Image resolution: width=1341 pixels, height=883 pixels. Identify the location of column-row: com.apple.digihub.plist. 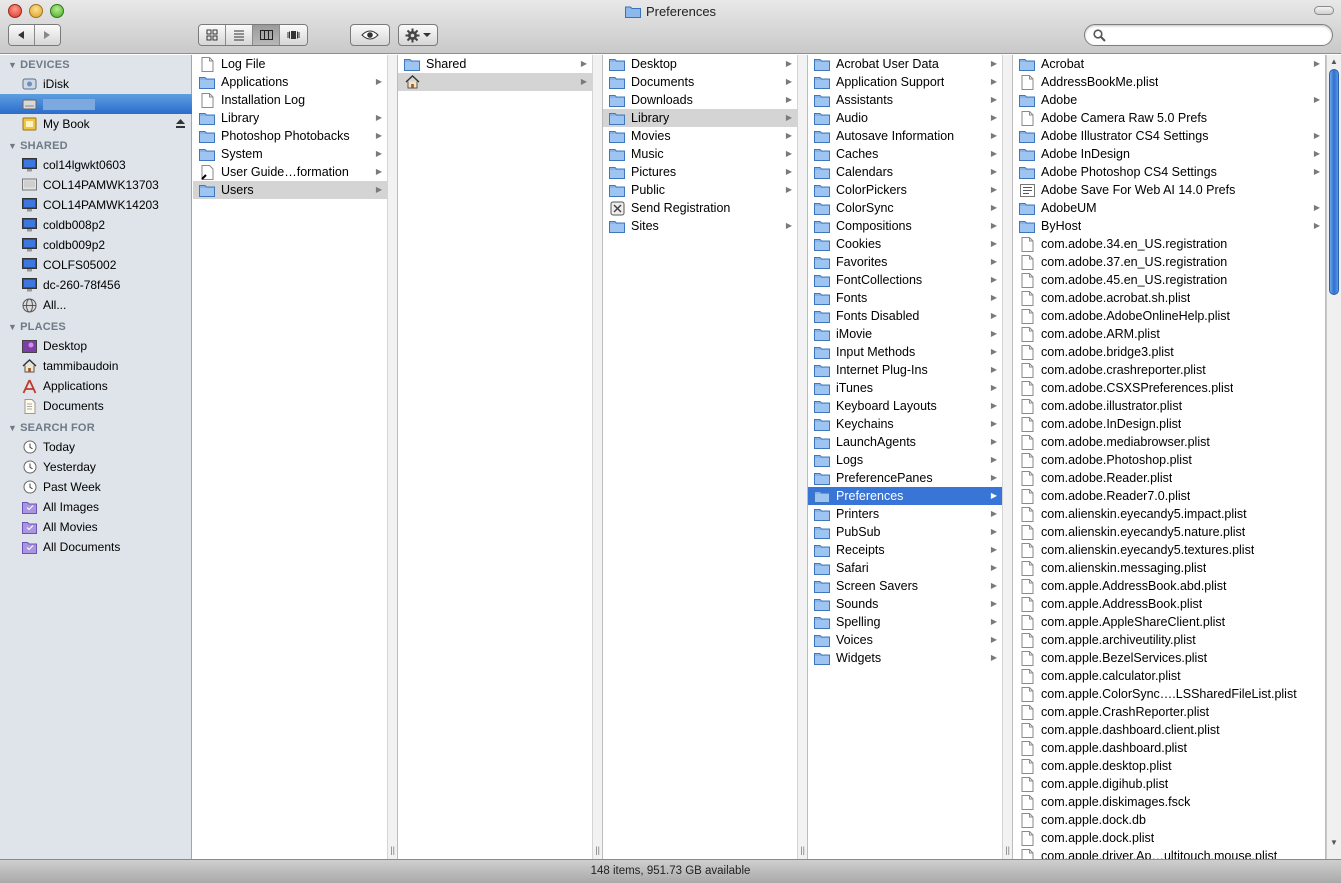
(1169, 784).